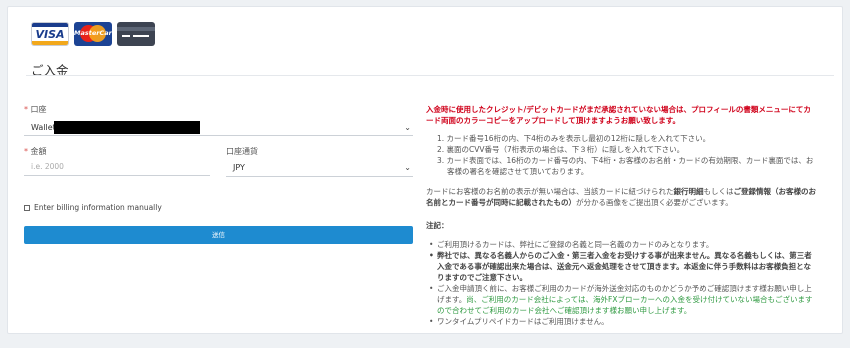 The image size is (850, 348). Describe the element at coordinates (437, 225) in the screenshot. I see `notes-heading: 注記：` at that location.